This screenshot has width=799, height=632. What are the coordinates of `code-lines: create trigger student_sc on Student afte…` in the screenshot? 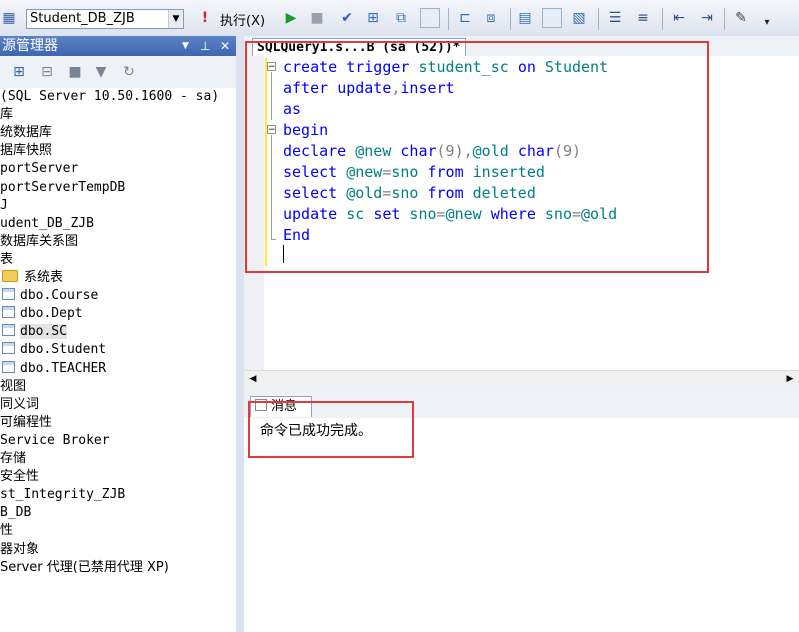 It's located at (450, 151).